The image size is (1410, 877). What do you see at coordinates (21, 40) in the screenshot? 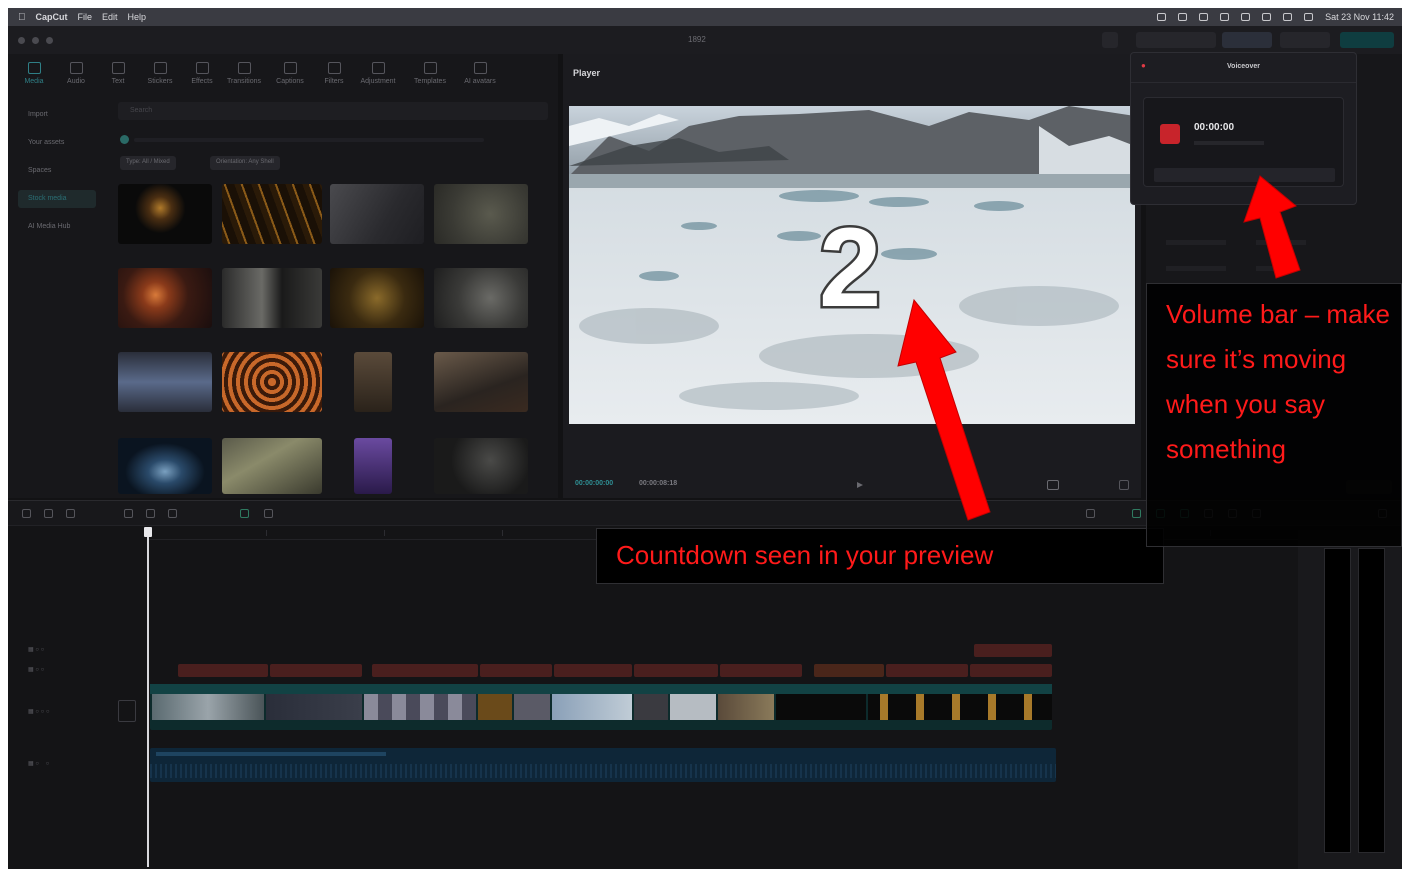
I see `window-close-button` at bounding box center [21, 40].